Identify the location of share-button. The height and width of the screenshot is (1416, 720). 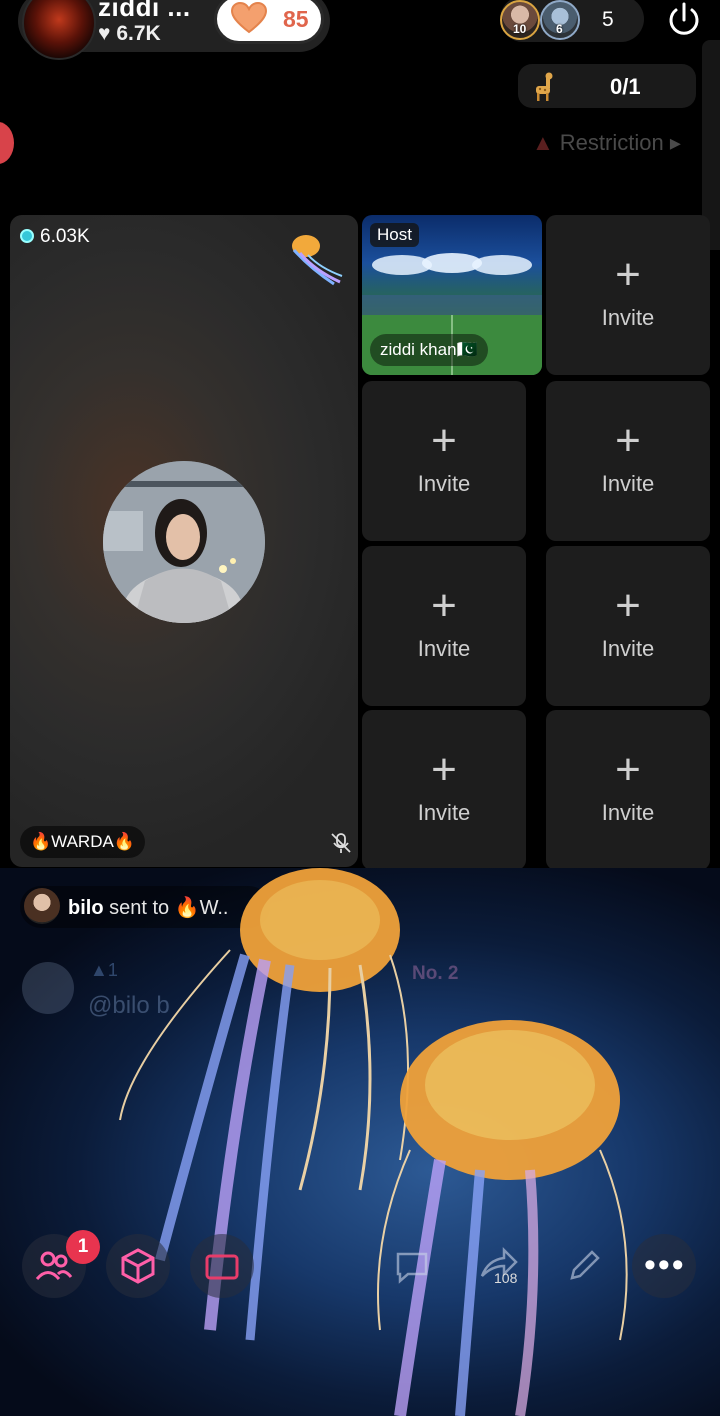
(498, 1266).